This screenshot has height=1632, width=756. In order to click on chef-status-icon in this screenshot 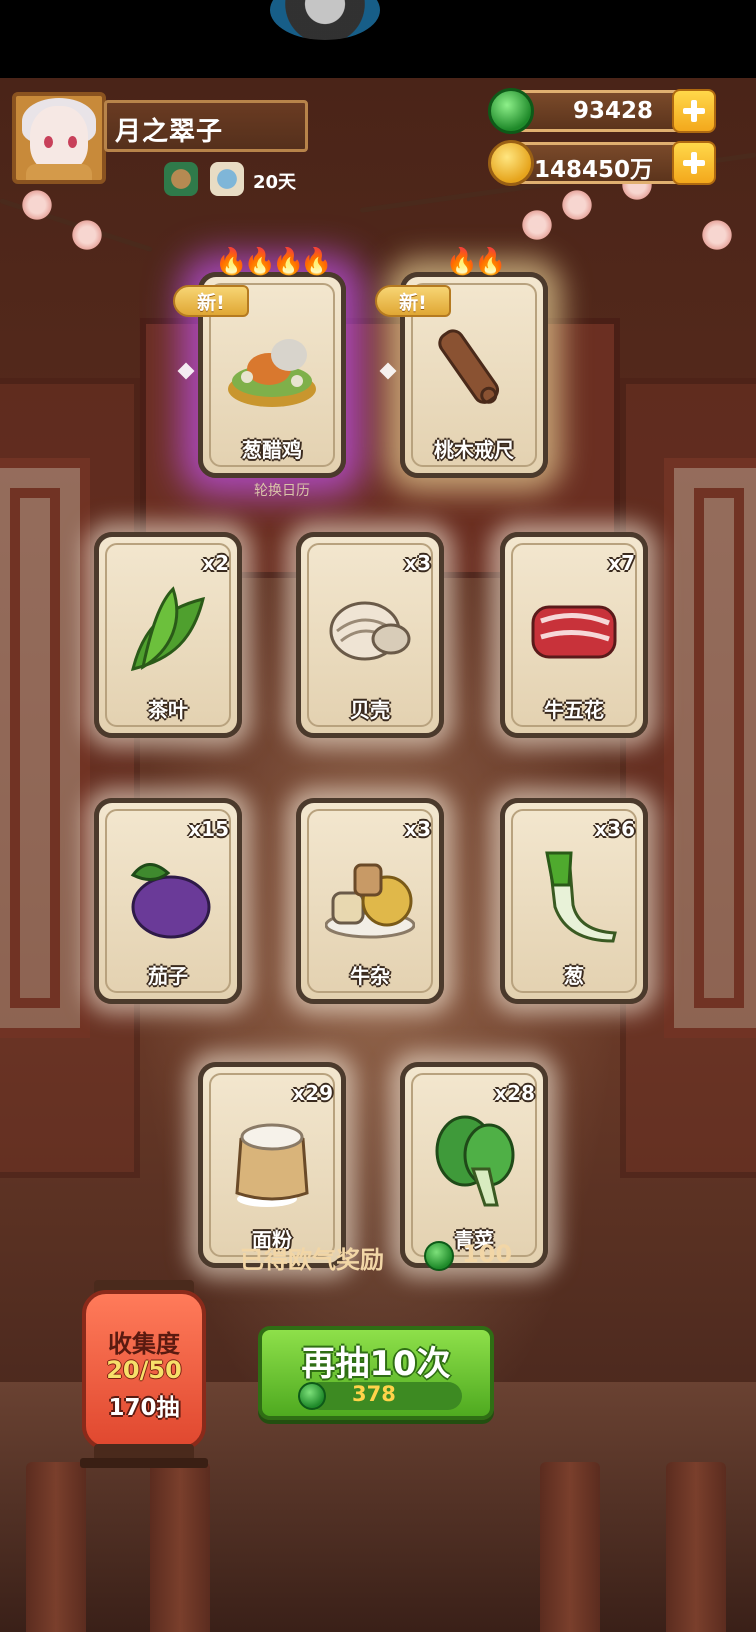, I will do `click(181, 179)`.